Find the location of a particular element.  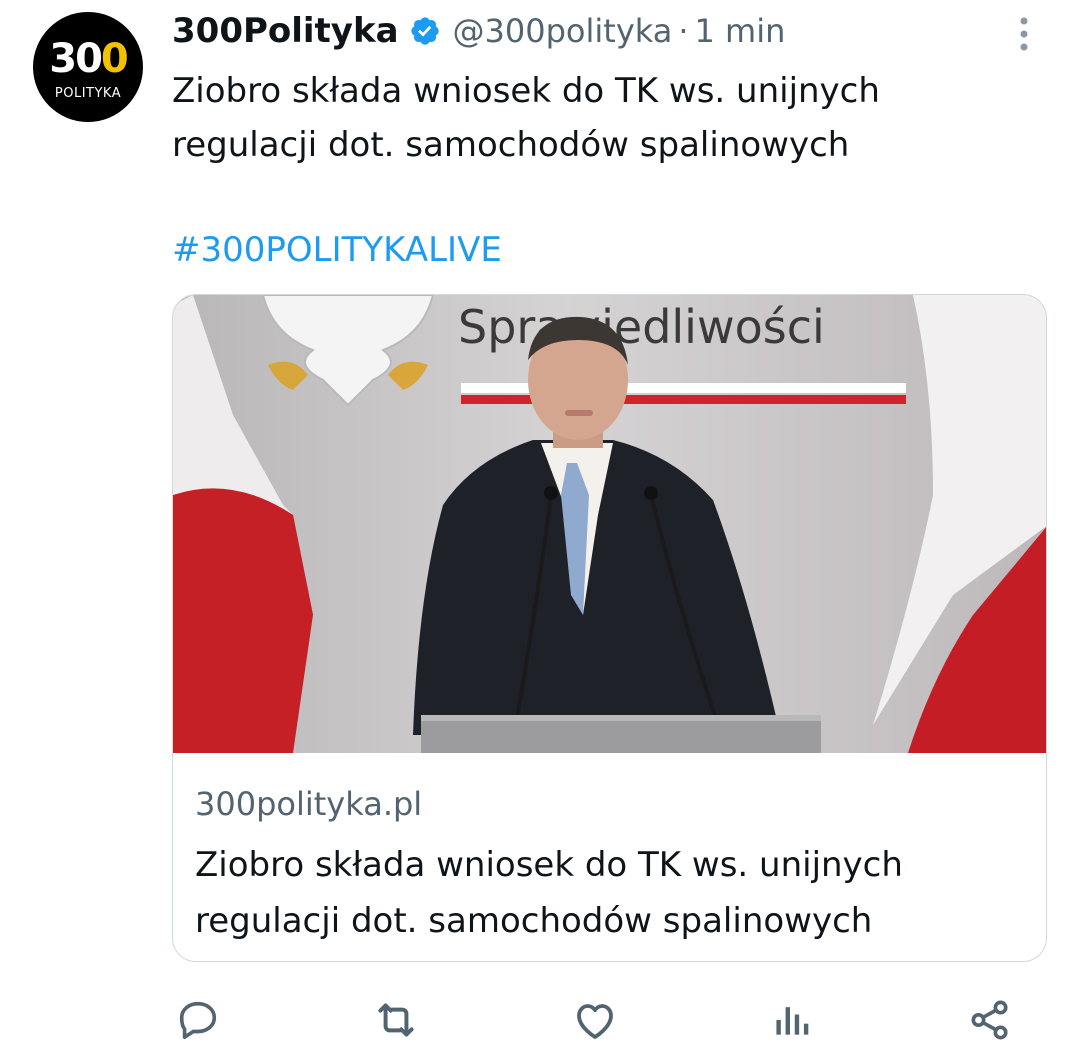

card-image-wall-text: Sprawiedliwości is located at coordinates (641, 327).